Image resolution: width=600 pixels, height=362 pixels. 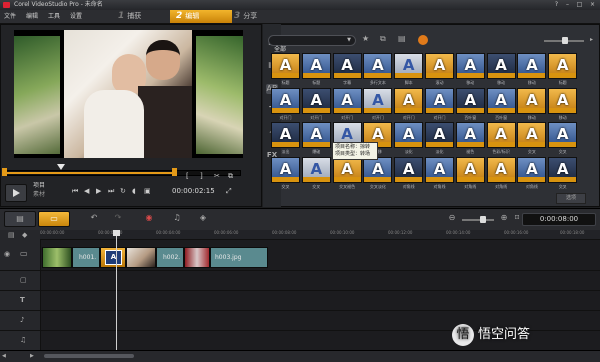 What do you see at coordinates (201, 16) in the screenshot?
I see `step-edit: 2 编辑` at bounding box center [201, 16].